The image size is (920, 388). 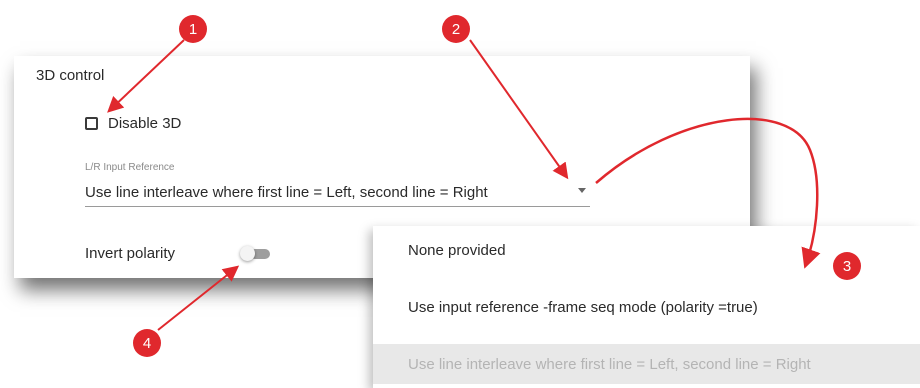 What do you see at coordinates (256, 254) in the screenshot?
I see `invert-polarity-toggle` at bounding box center [256, 254].